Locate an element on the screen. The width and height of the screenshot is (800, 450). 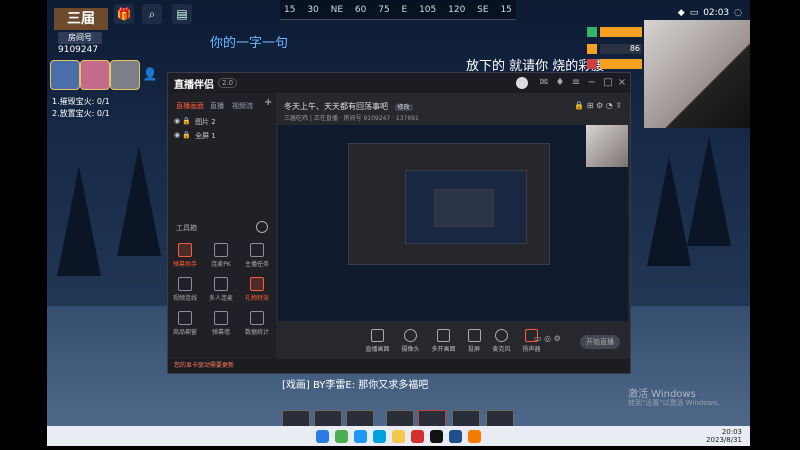
tab-live: 直播 is located at coordinates (217, 106).